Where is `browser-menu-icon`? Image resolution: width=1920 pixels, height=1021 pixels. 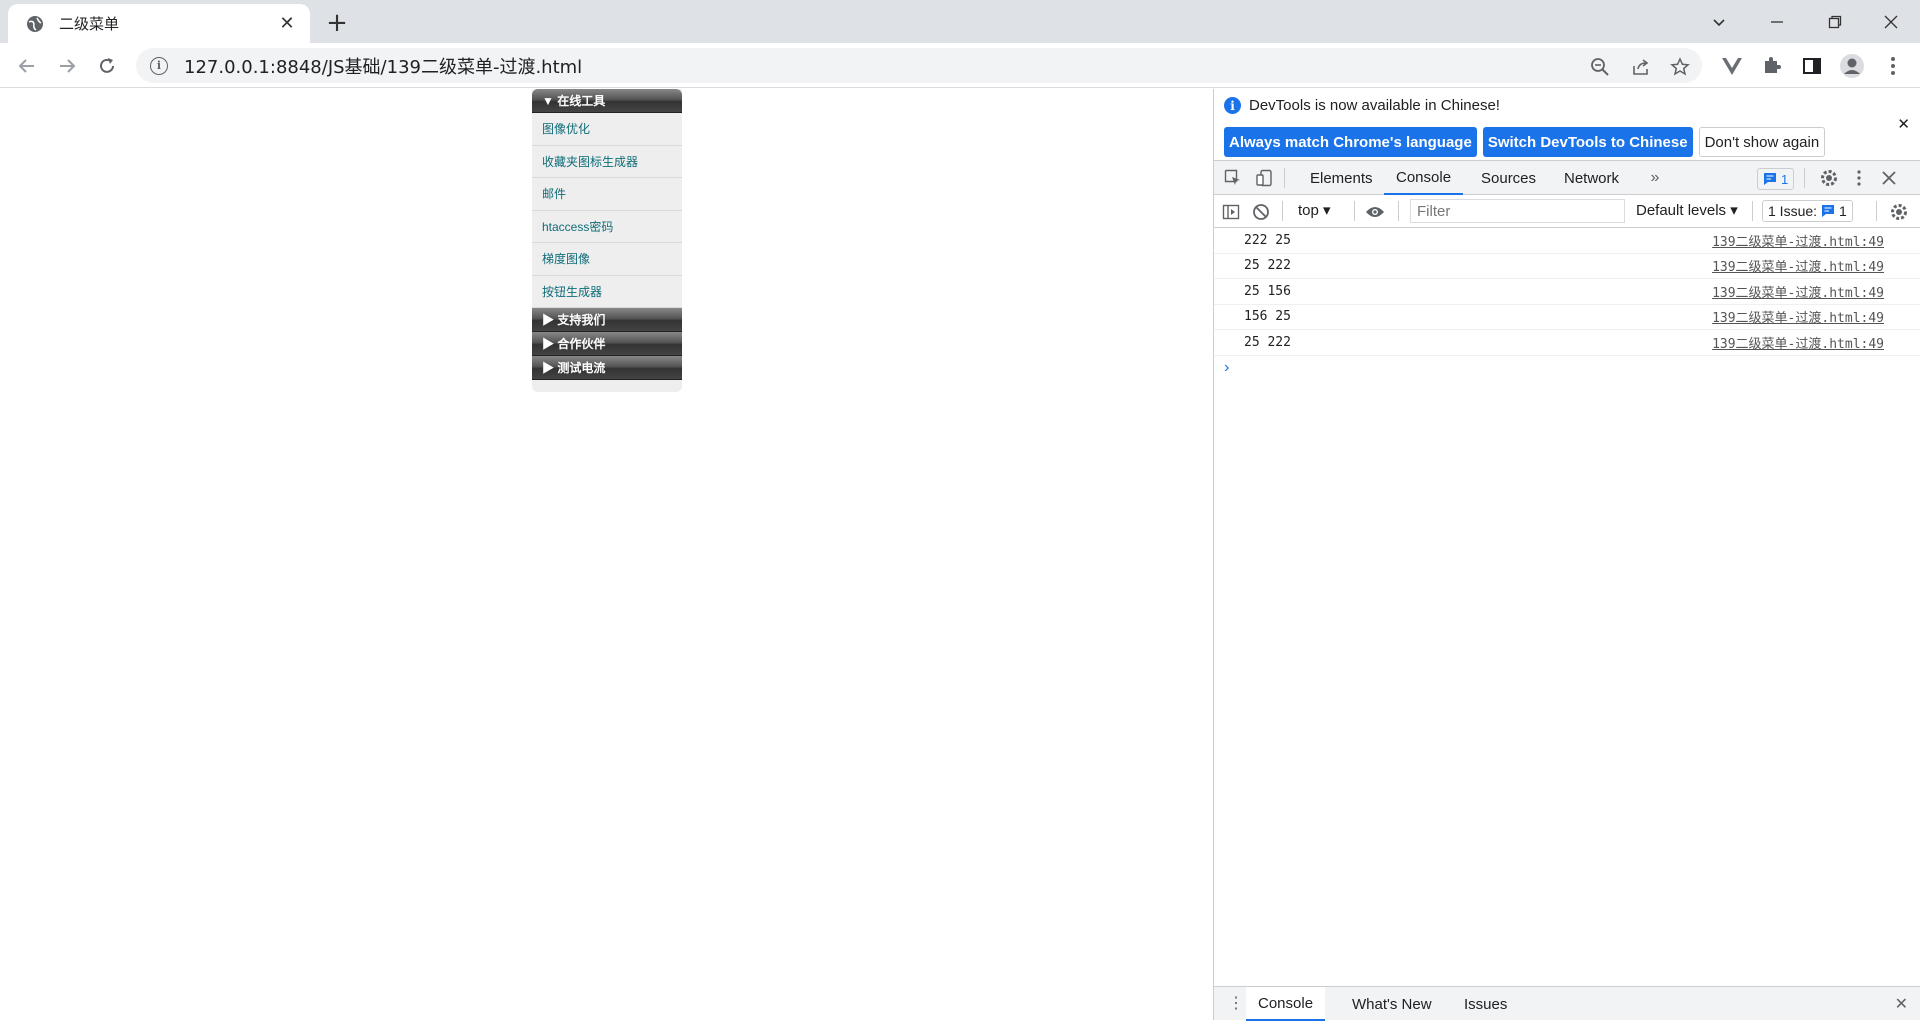 browser-menu-icon is located at coordinates (1893, 66).